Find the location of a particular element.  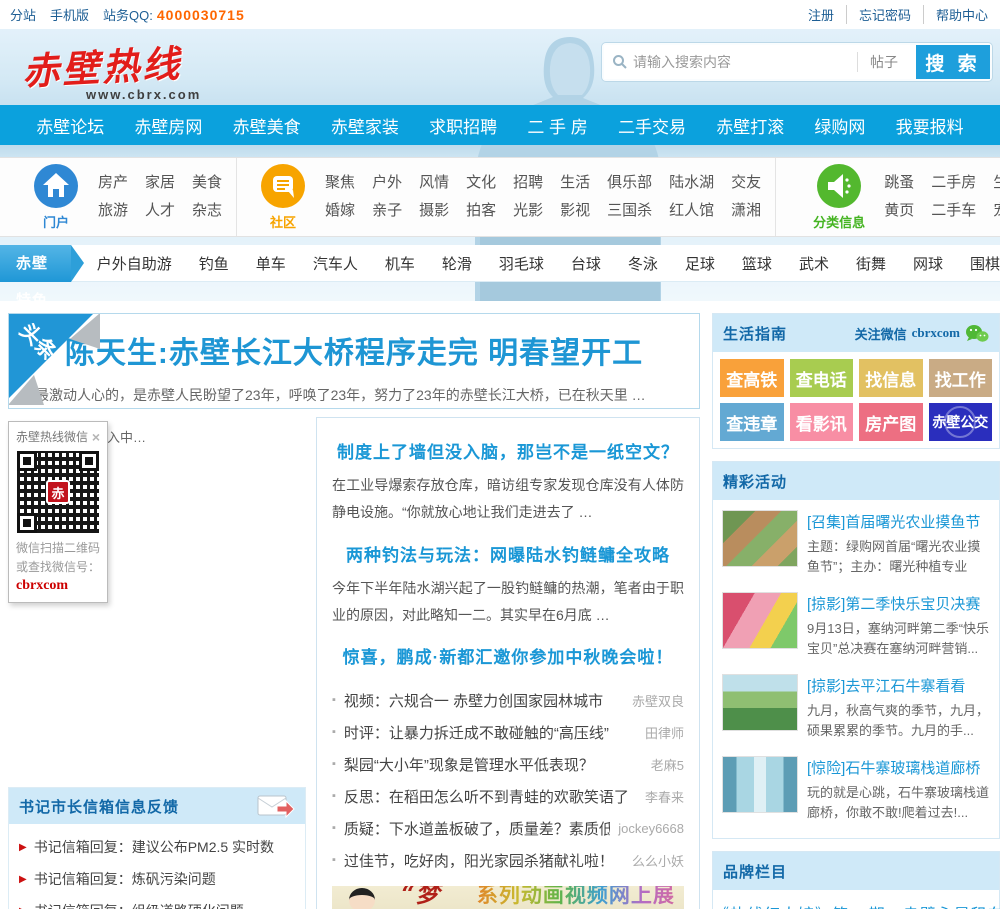

subnav-link: 风情 is located at coordinates (434, 183).